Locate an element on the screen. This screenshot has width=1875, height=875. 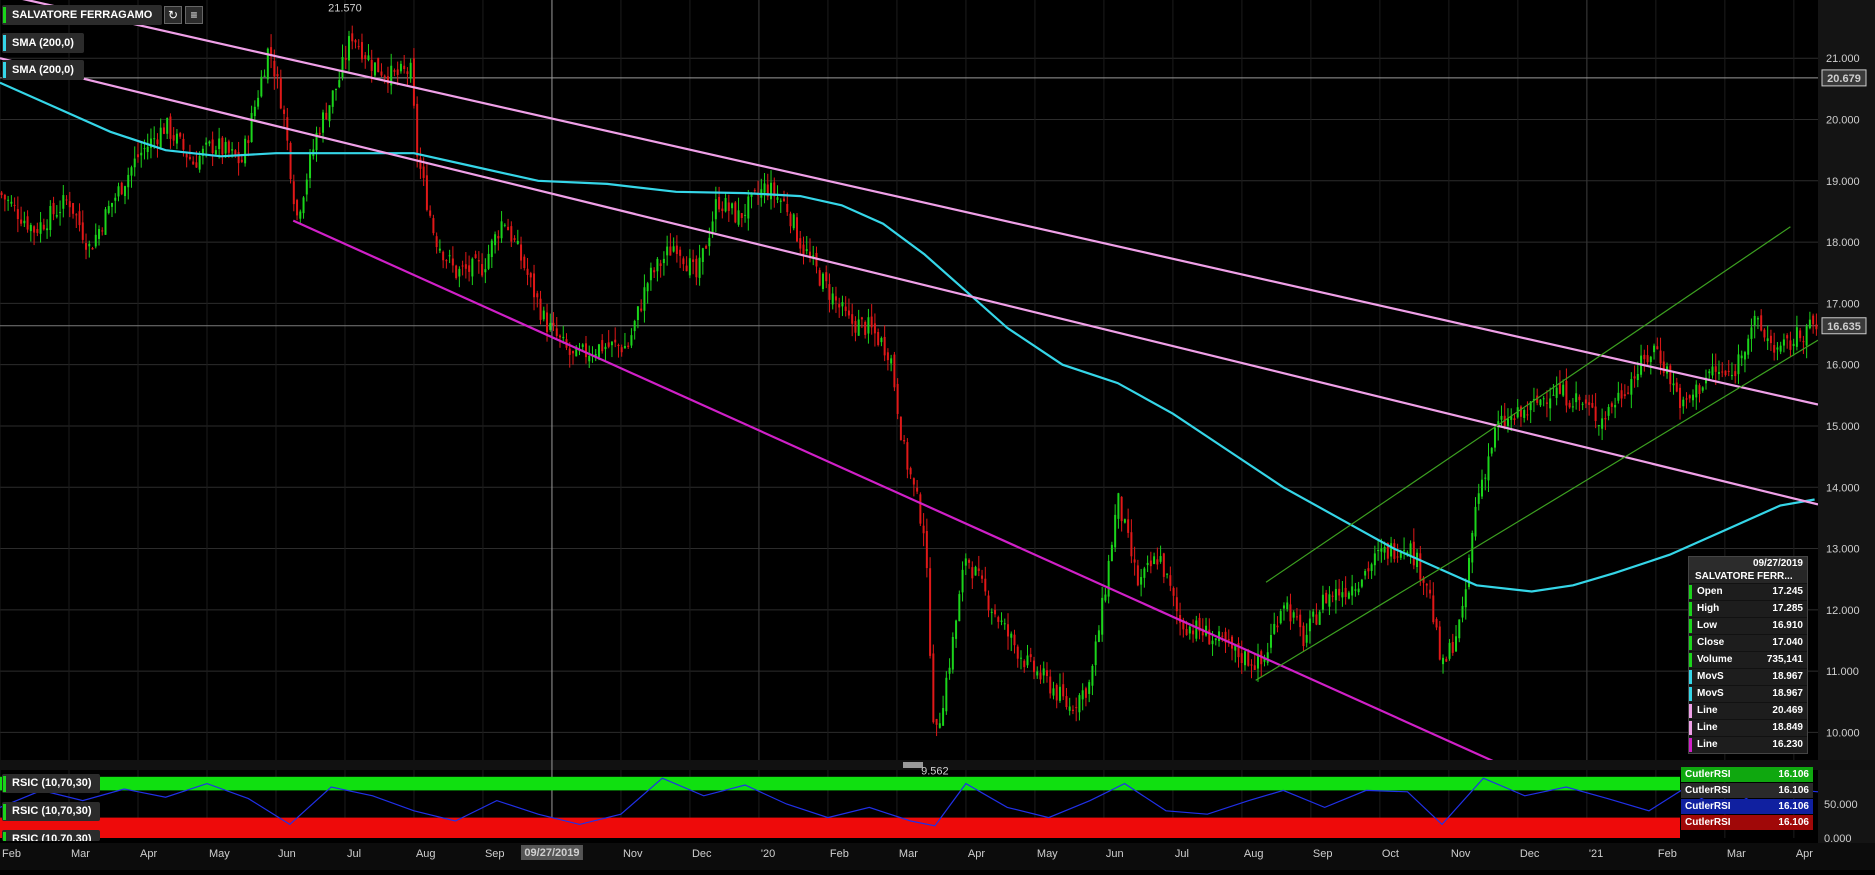
refresh-icon: ↻ is located at coordinates (173, 15).